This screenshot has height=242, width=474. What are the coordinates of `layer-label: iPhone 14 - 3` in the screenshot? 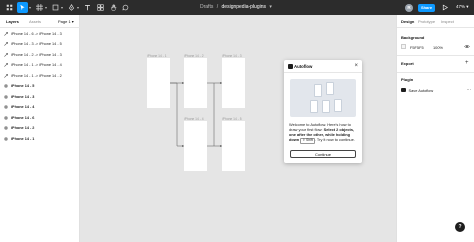 It's located at (23, 96).